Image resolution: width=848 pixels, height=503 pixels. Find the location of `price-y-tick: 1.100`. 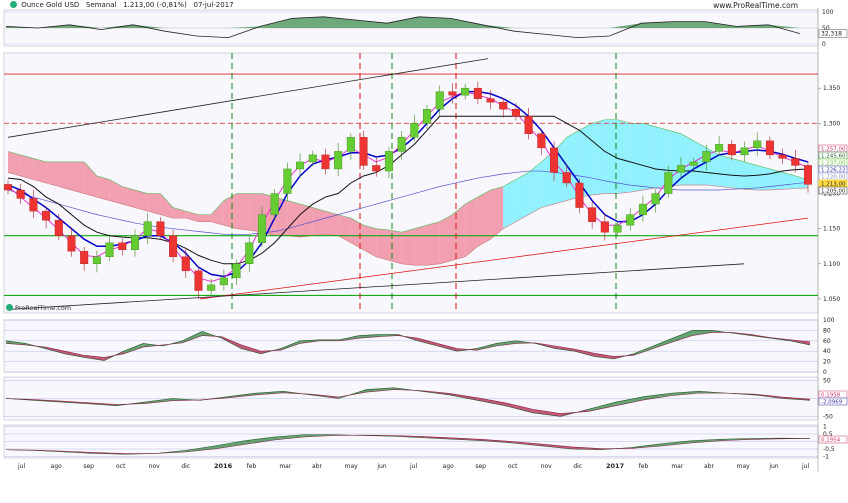

price-y-tick: 1.100 is located at coordinates (831, 264).